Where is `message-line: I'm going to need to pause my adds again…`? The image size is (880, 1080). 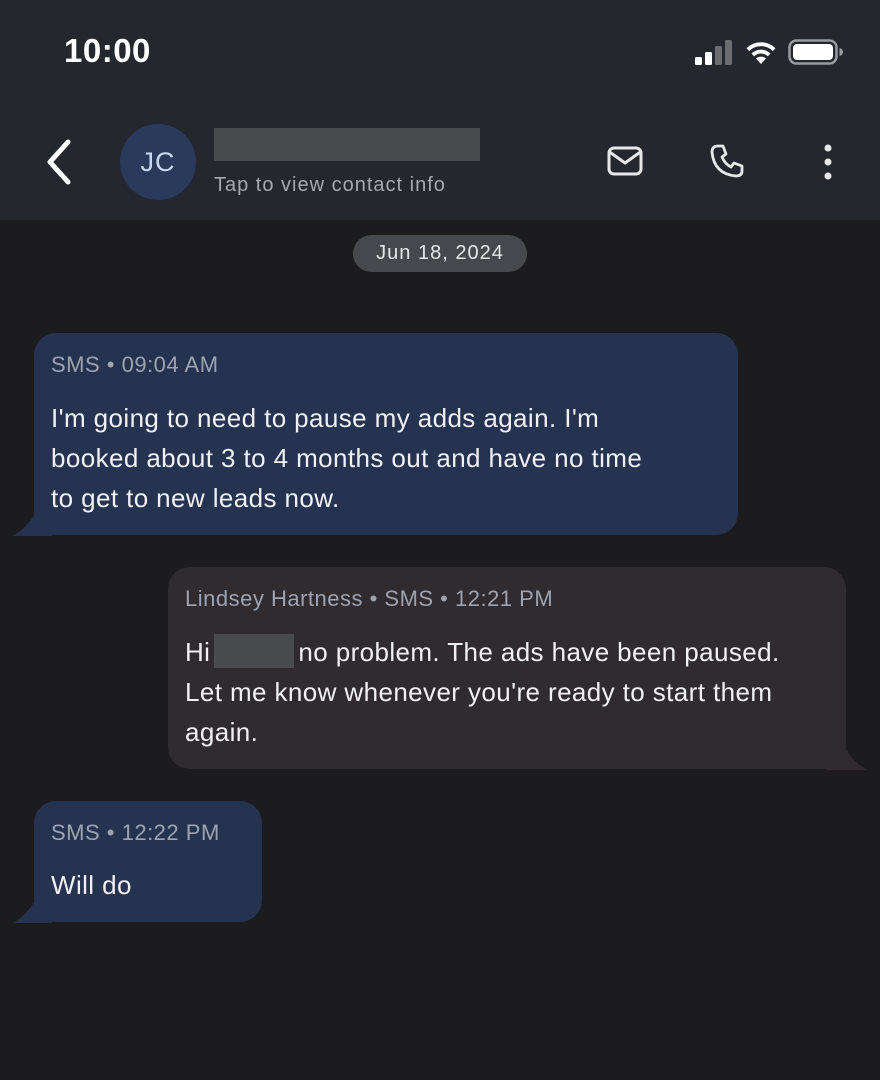 message-line: I'm going to need to pause my adds again… is located at coordinates (325, 418).